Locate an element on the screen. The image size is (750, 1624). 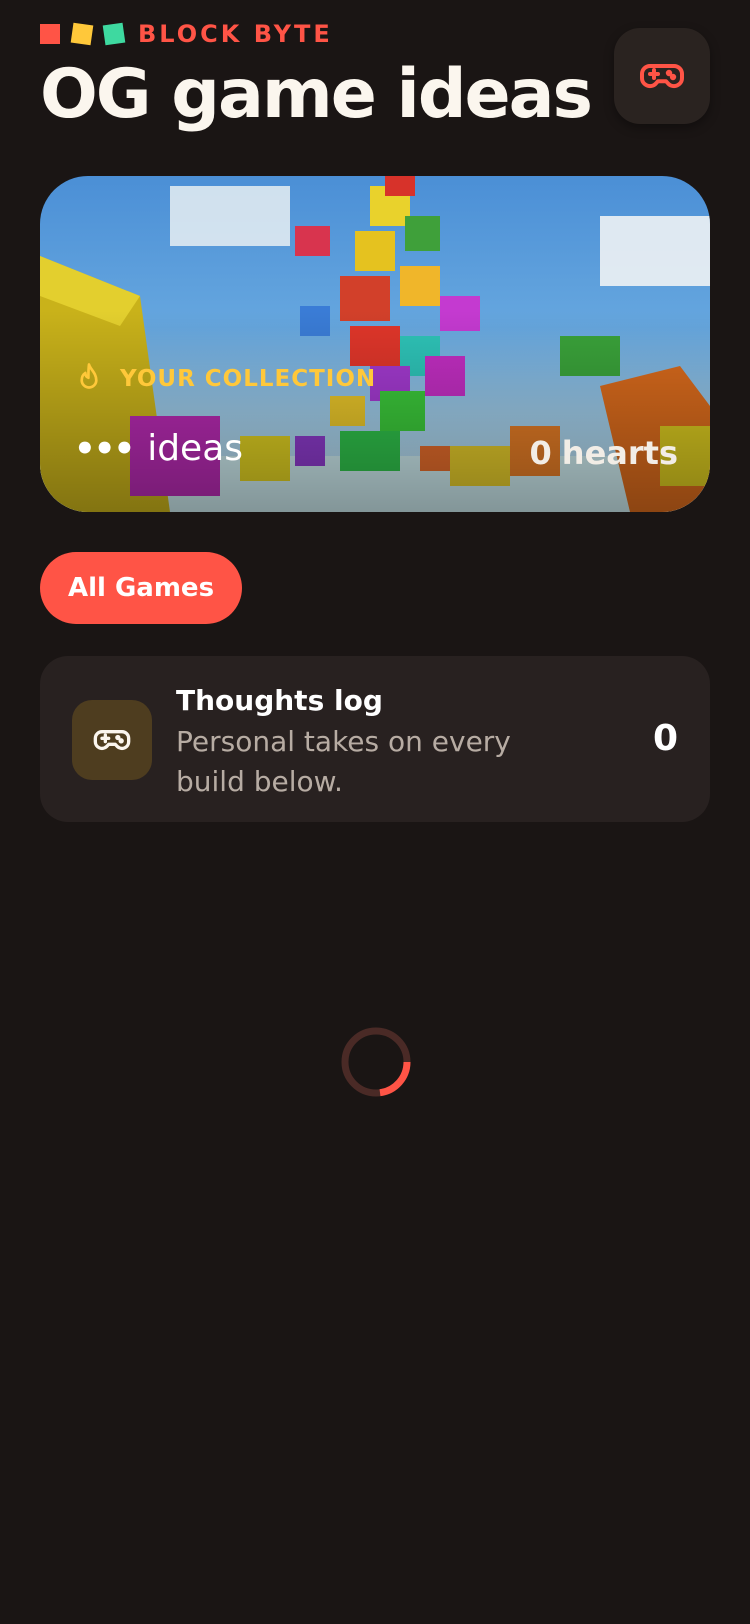
card-icon-container is located at coordinates (112, 740).